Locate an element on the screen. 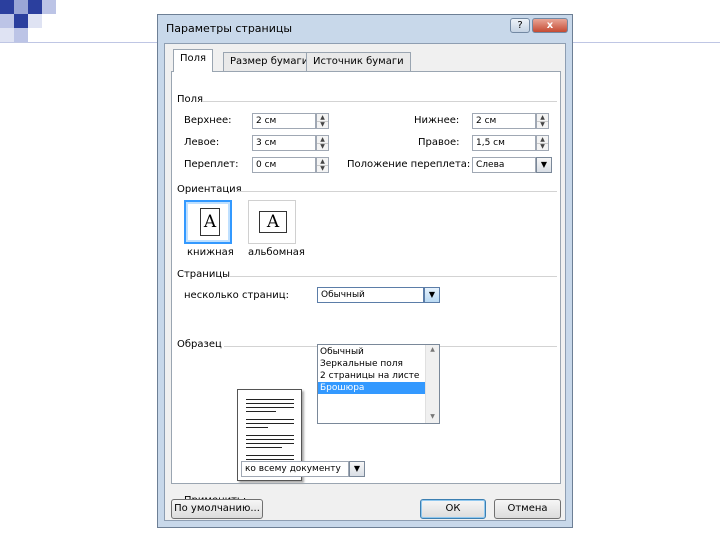  scroll-up-icon: ▲ is located at coordinates (432, 349).